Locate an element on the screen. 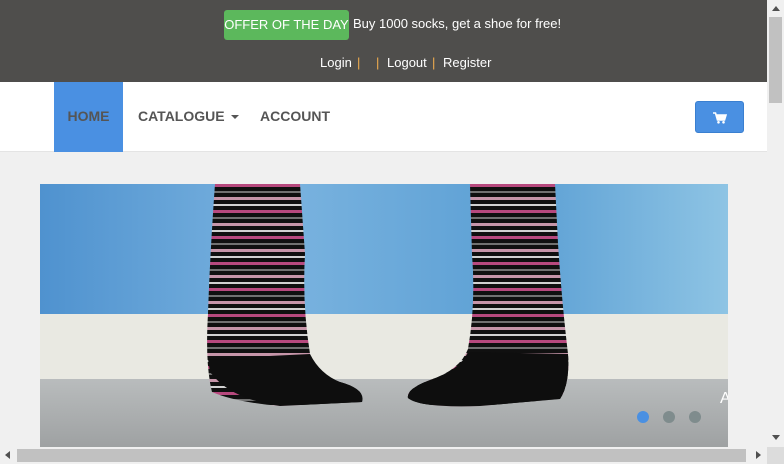  main-navbar: HOME CATALOGUE ACCOUNT is located at coordinates (383, 117).